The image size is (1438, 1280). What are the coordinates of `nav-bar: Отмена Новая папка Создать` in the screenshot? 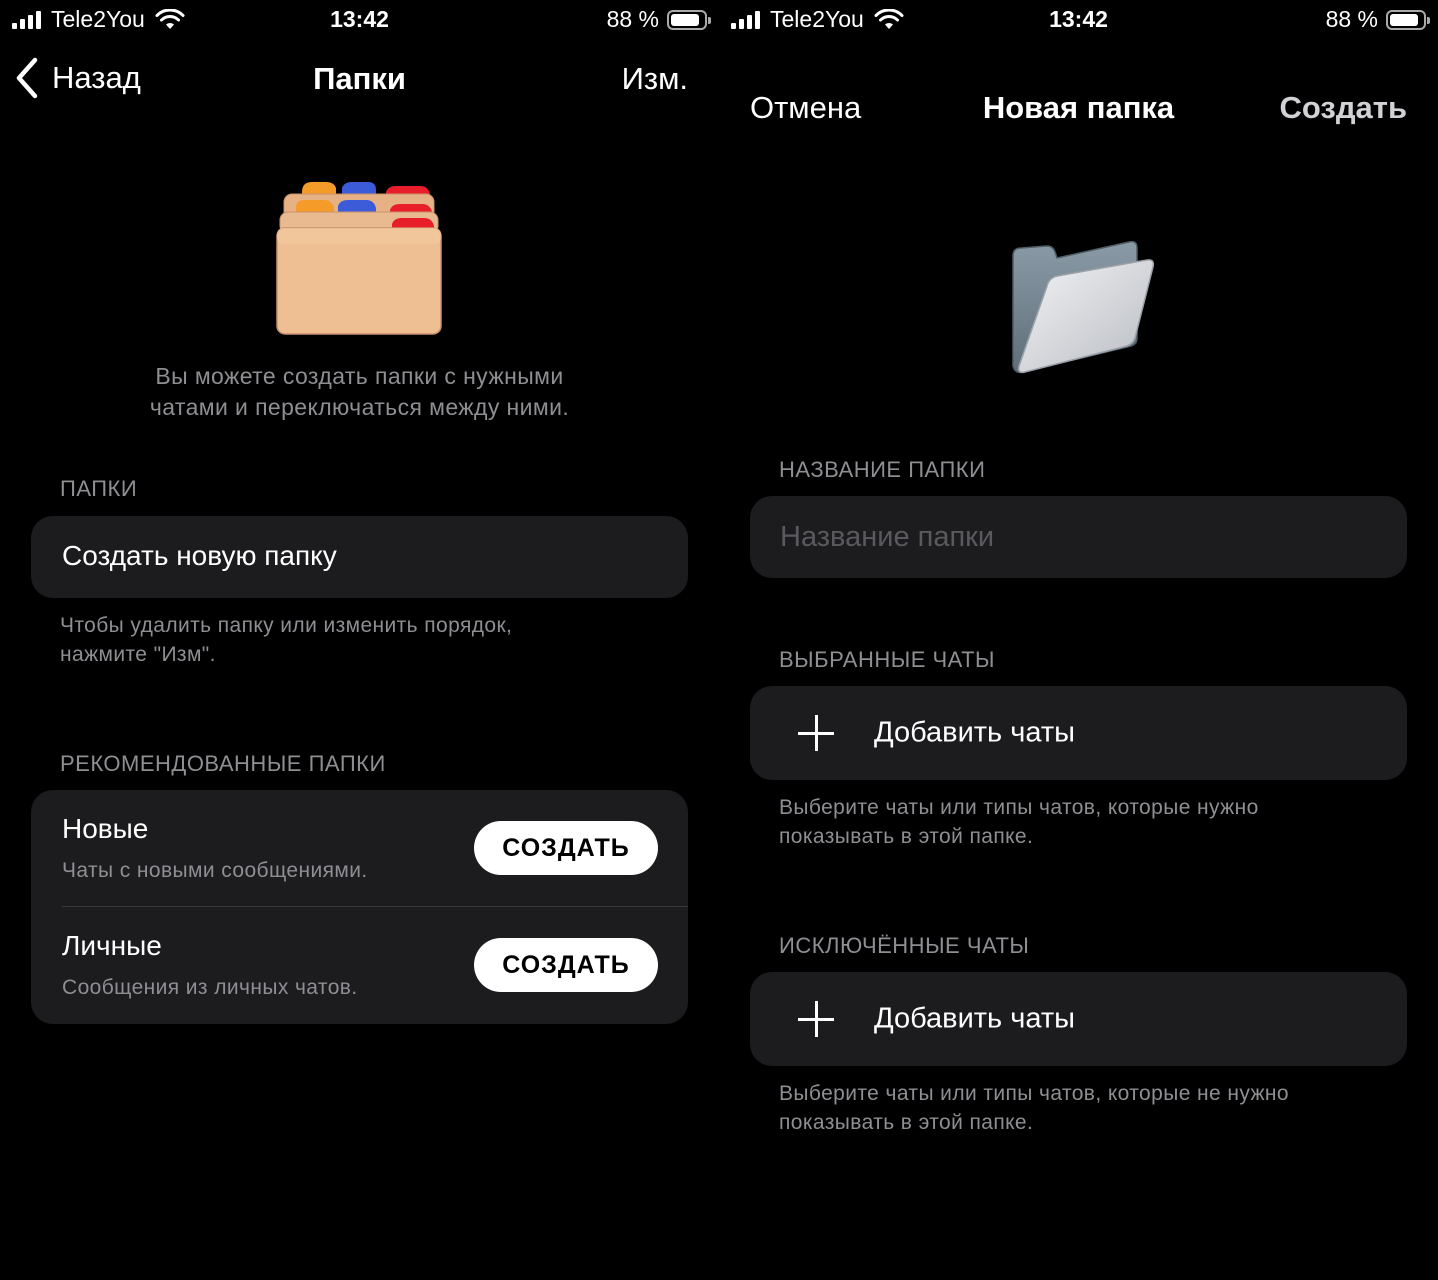 It's located at (1078, 112).